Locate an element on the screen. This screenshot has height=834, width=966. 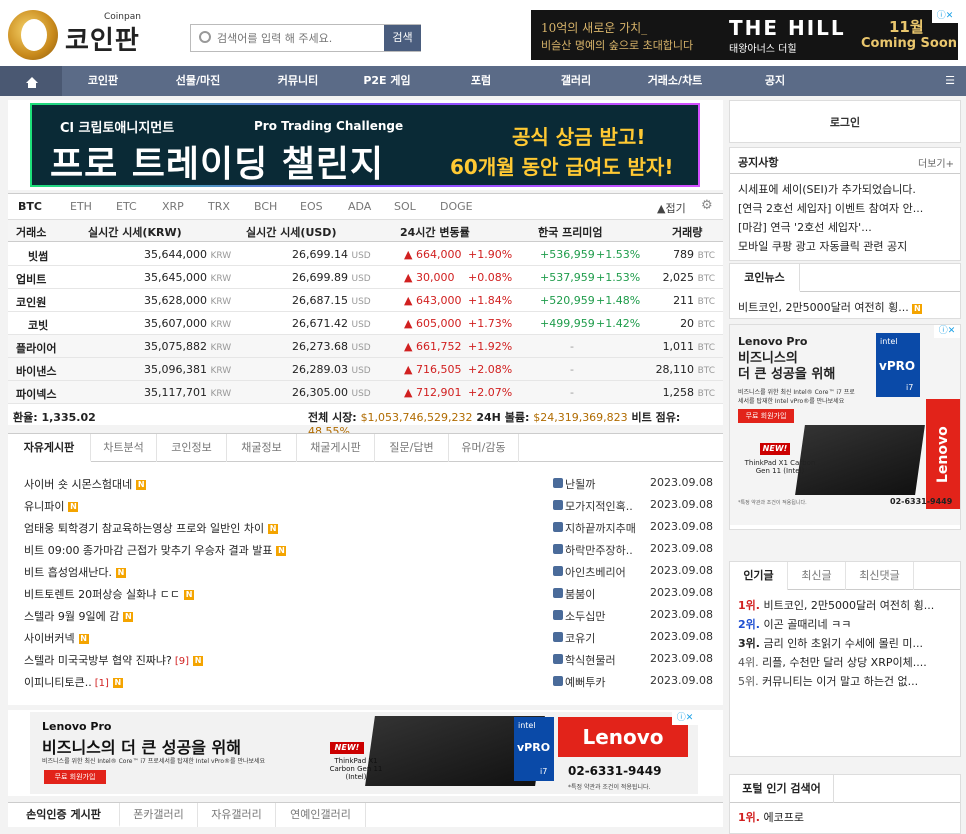
coin-tab-eth: ETH is located at coordinates (81, 206).